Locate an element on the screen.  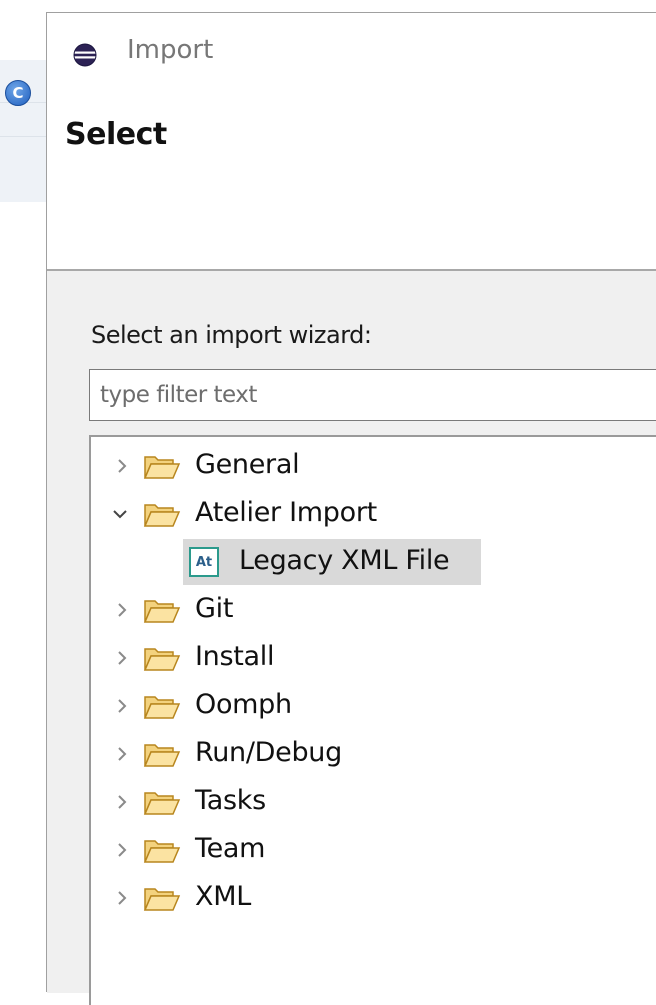
tree-item-atelier-import: Atelier Import is located at coordinates (373, 514).